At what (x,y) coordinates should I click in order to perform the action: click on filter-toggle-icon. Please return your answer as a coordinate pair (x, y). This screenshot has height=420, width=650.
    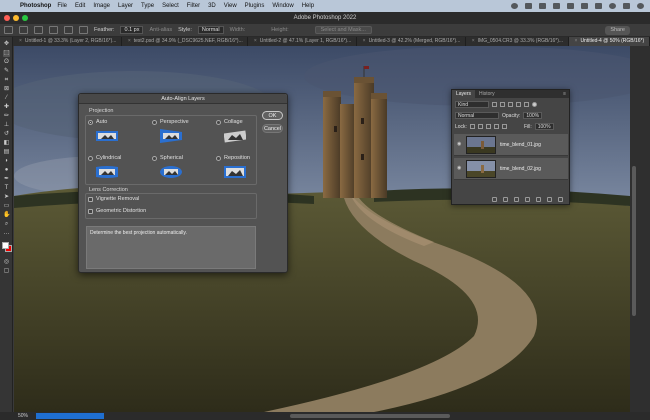
    Looking at the image, I should click on (534, 104).